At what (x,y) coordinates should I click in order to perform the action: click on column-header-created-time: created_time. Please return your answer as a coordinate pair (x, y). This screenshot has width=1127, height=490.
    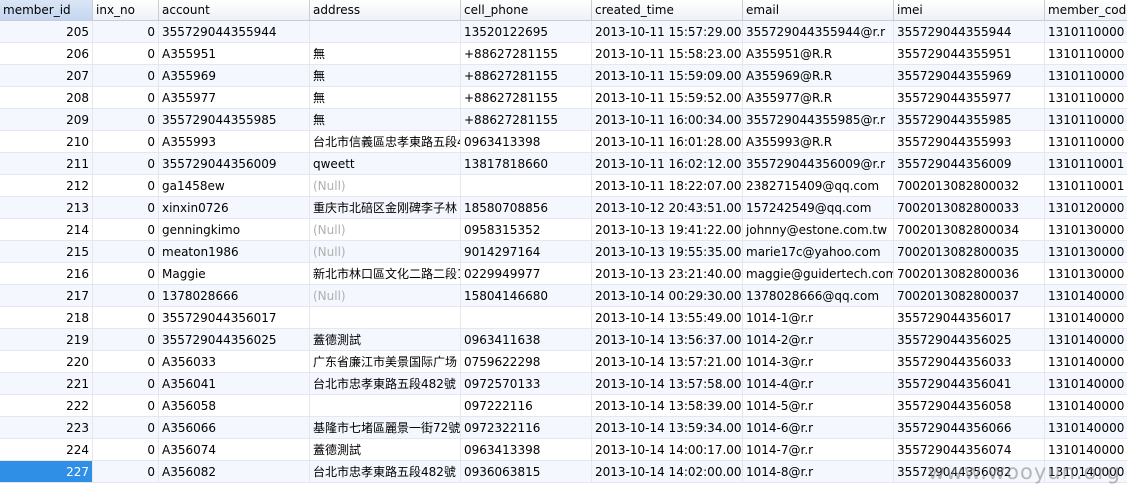
    Looking at the image, I should click on (667, 10).